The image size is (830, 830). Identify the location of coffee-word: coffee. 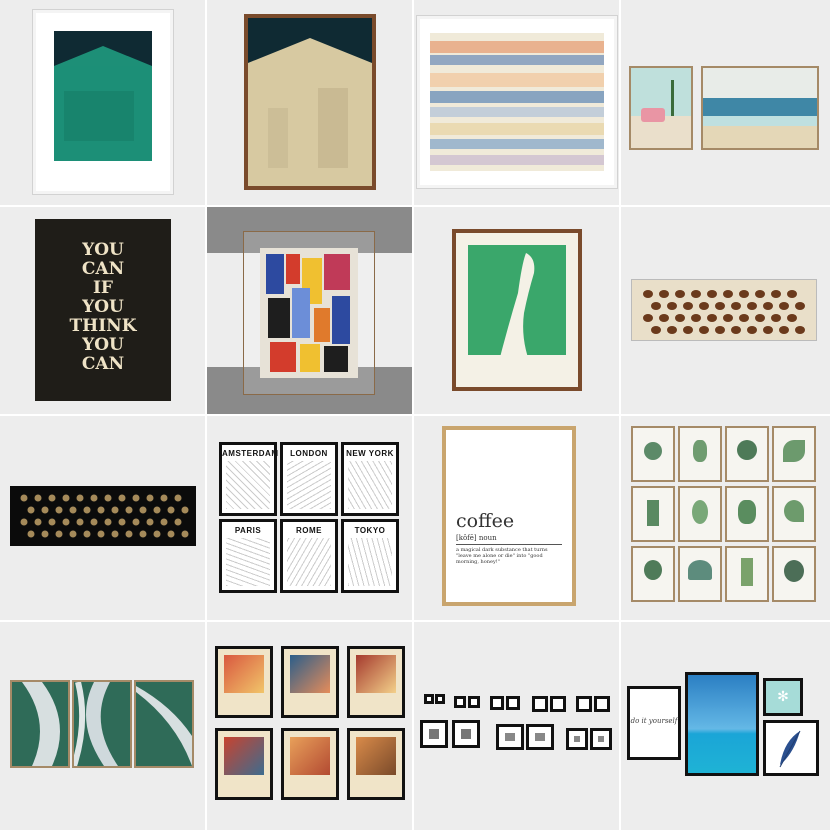
(485, 521).